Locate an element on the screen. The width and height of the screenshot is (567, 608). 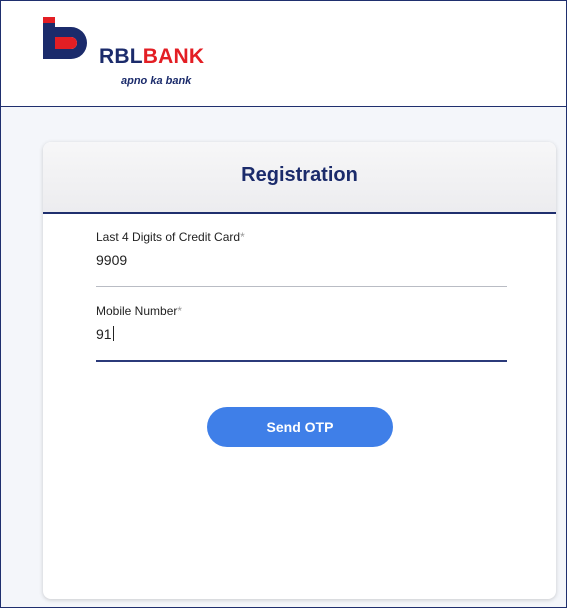
mobile-number-input: 91 is located at coordinates (301, 335).